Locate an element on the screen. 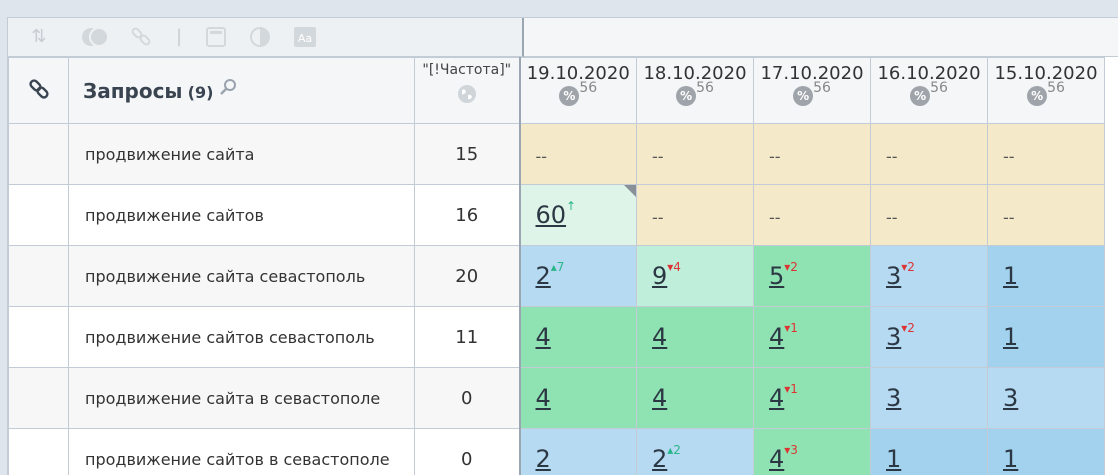 The image size is (1118, 475). date-column-header: 19.10.2020 %56 is located at coordinates (578, 91).